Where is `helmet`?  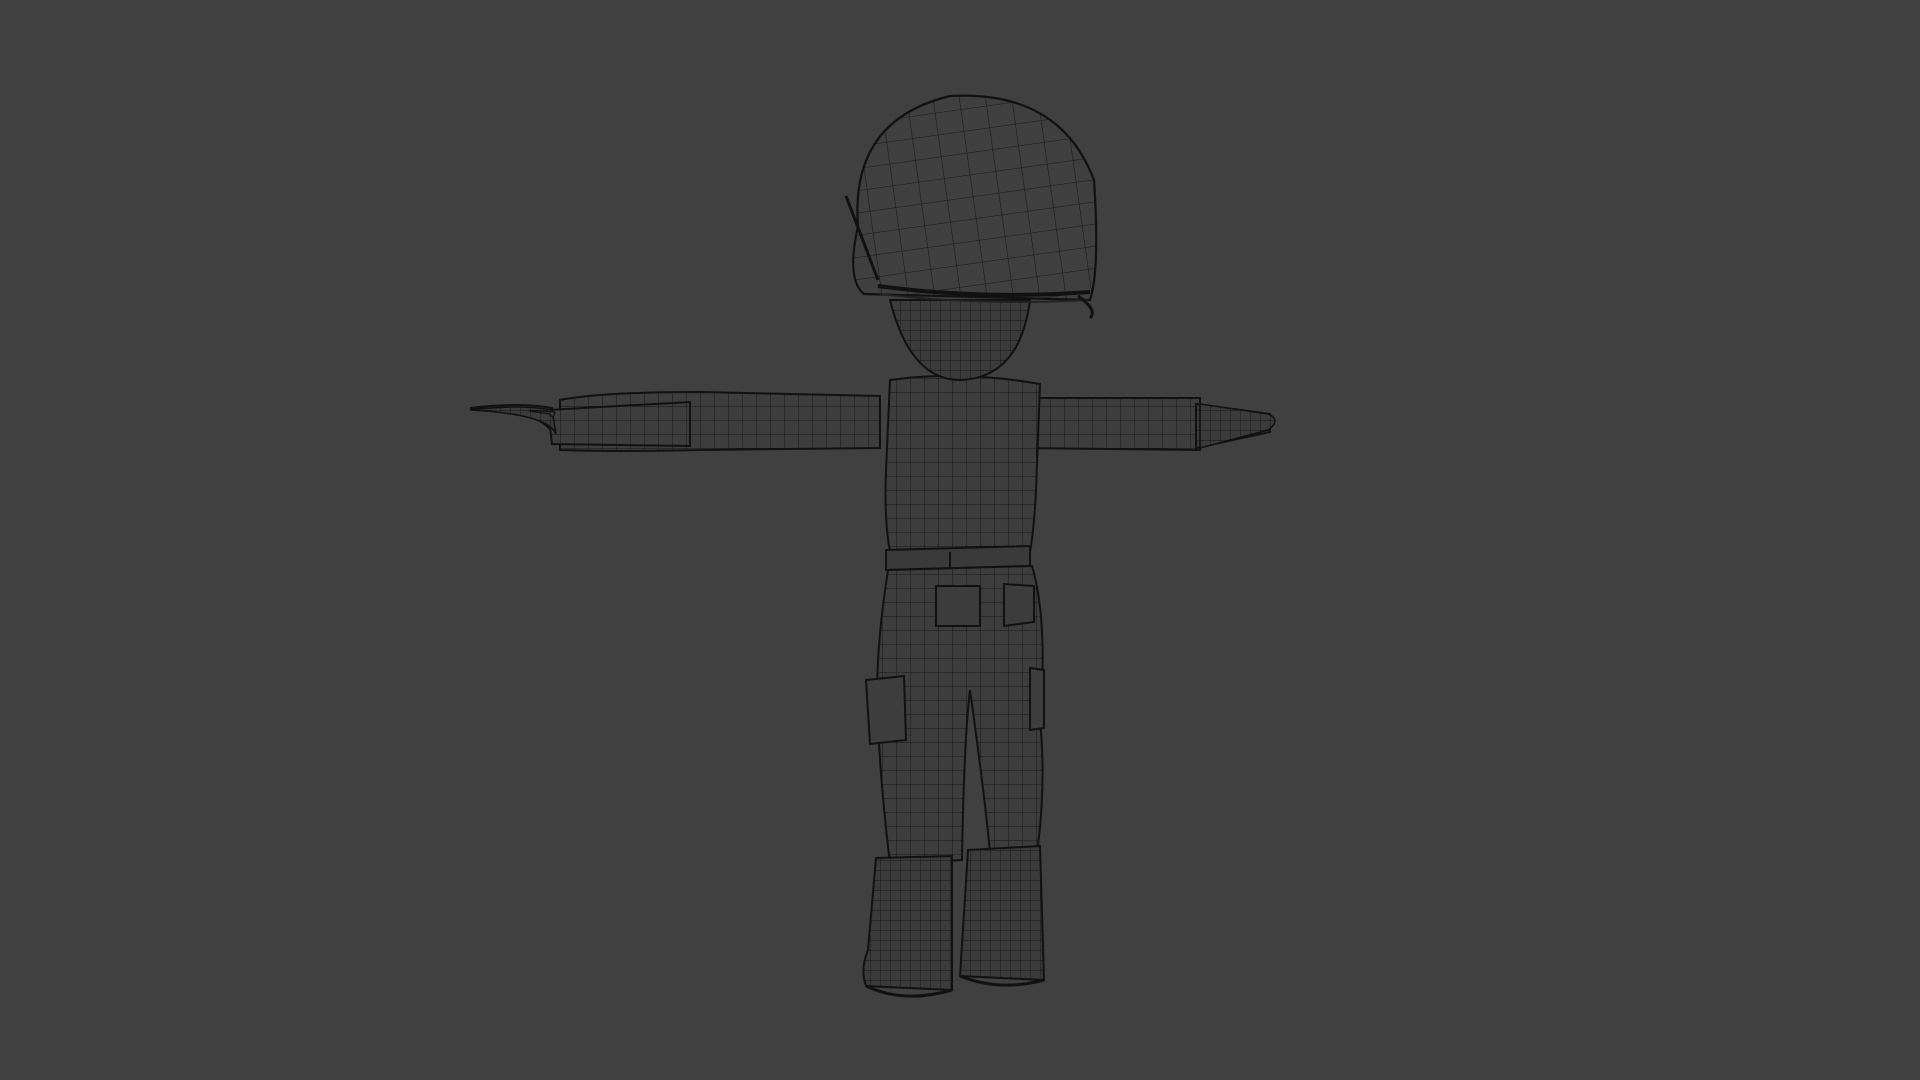
helmet is located at coordinates (971, 207).